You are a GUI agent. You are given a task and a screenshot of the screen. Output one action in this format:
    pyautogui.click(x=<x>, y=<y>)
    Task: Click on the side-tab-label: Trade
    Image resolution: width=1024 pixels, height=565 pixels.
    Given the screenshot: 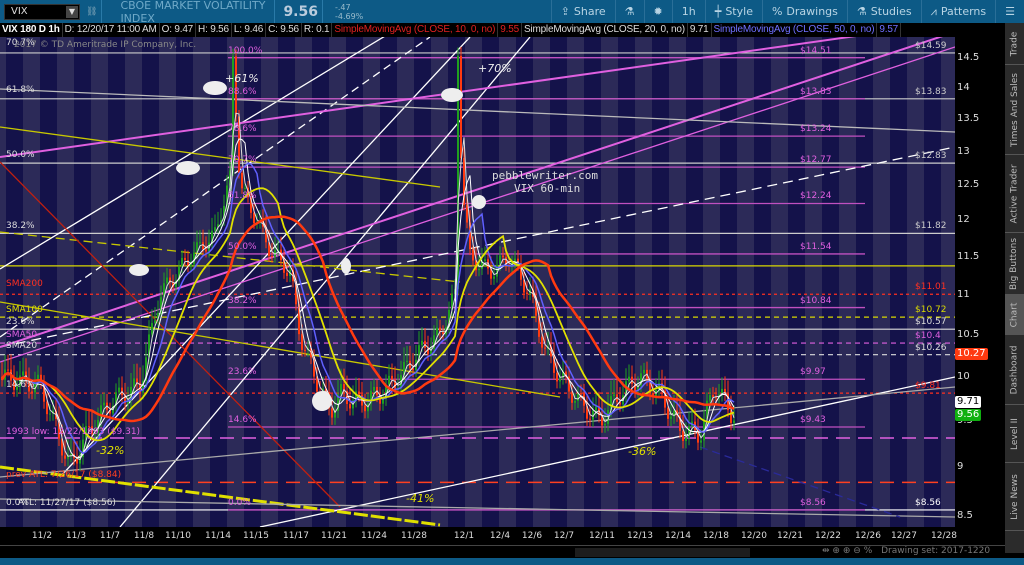 What is the action you would take?
    pyautogui.click(x=1014, y=43)
    